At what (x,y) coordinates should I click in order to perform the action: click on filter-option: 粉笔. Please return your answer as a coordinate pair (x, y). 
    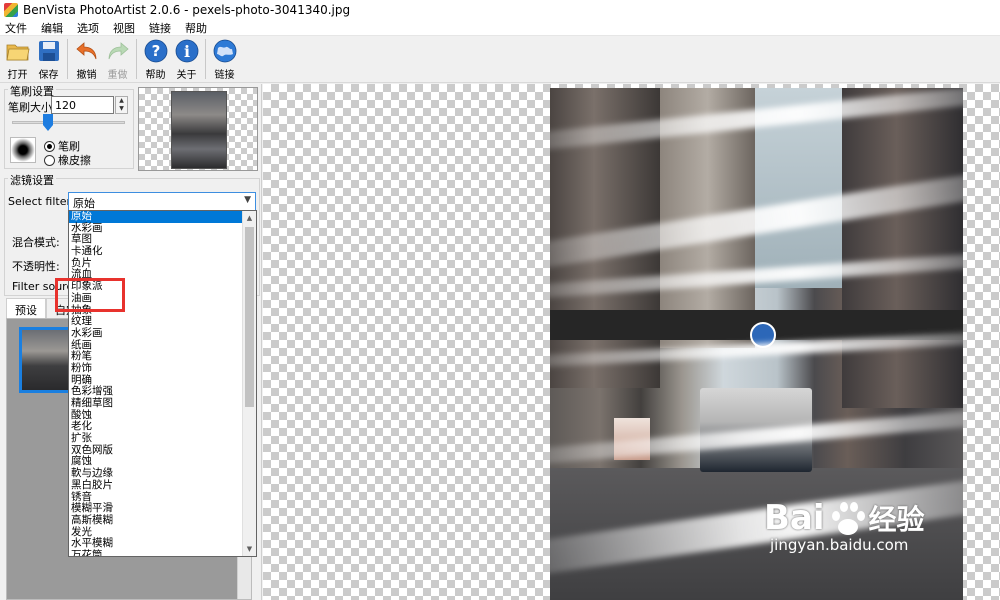
    Looking at the image, I should click on (162, 357).